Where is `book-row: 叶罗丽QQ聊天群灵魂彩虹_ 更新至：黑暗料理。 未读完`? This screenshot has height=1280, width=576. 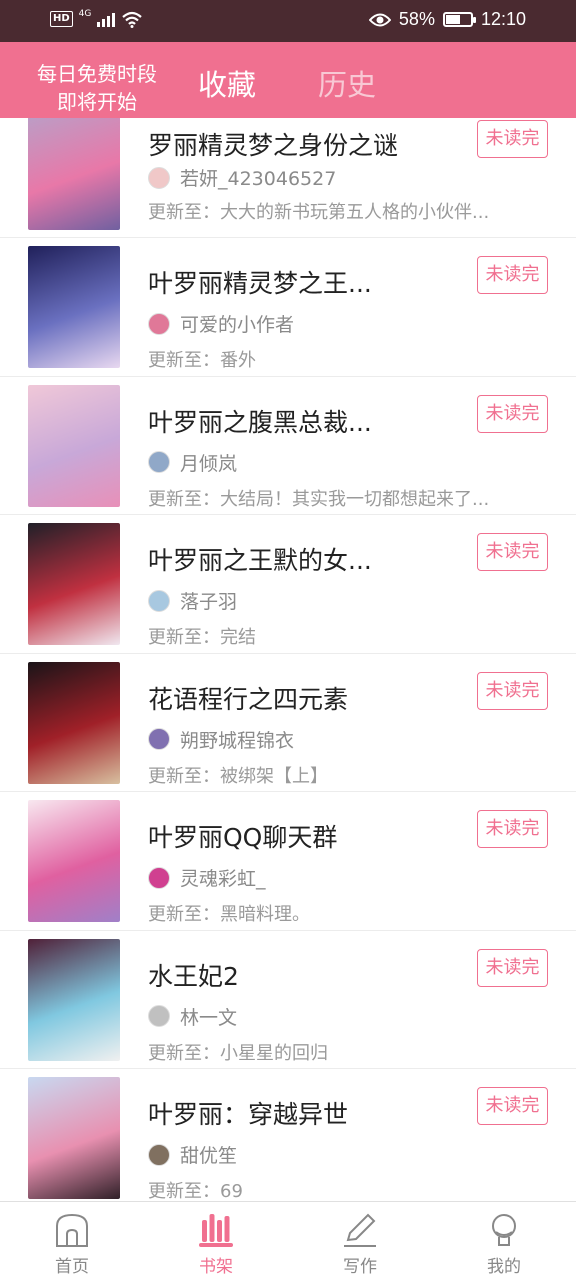 book-row: 叶罗丽QQ聊天群灵魂彩虹_ 更新至：黑暗料理。 未读完 is located at coordinates (288, 861).